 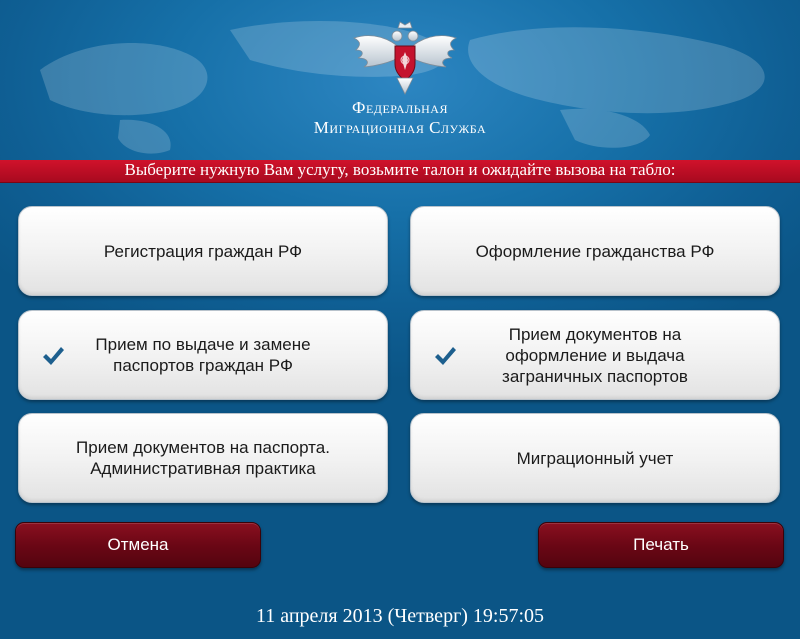 What do you see at coordinates (400, 616) in the screenshot?
I see `current-datetime: 11 апреля 2013 (Четверг) 19:57:05` at bounding box center [400, 616].